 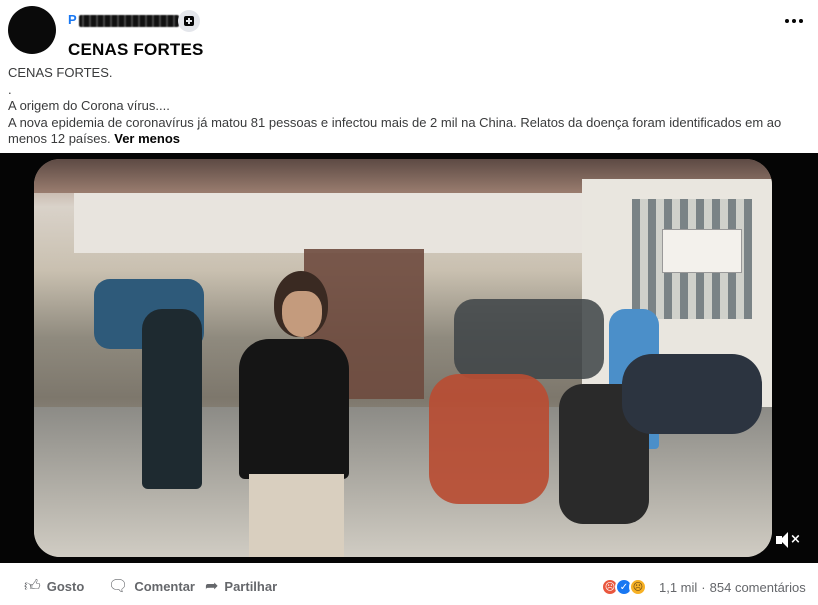 What do you see at coordinates (32, 585) in the screenshot?
I see `thumbs-up-icon: 👍︎` at bounding box center [32, 585].